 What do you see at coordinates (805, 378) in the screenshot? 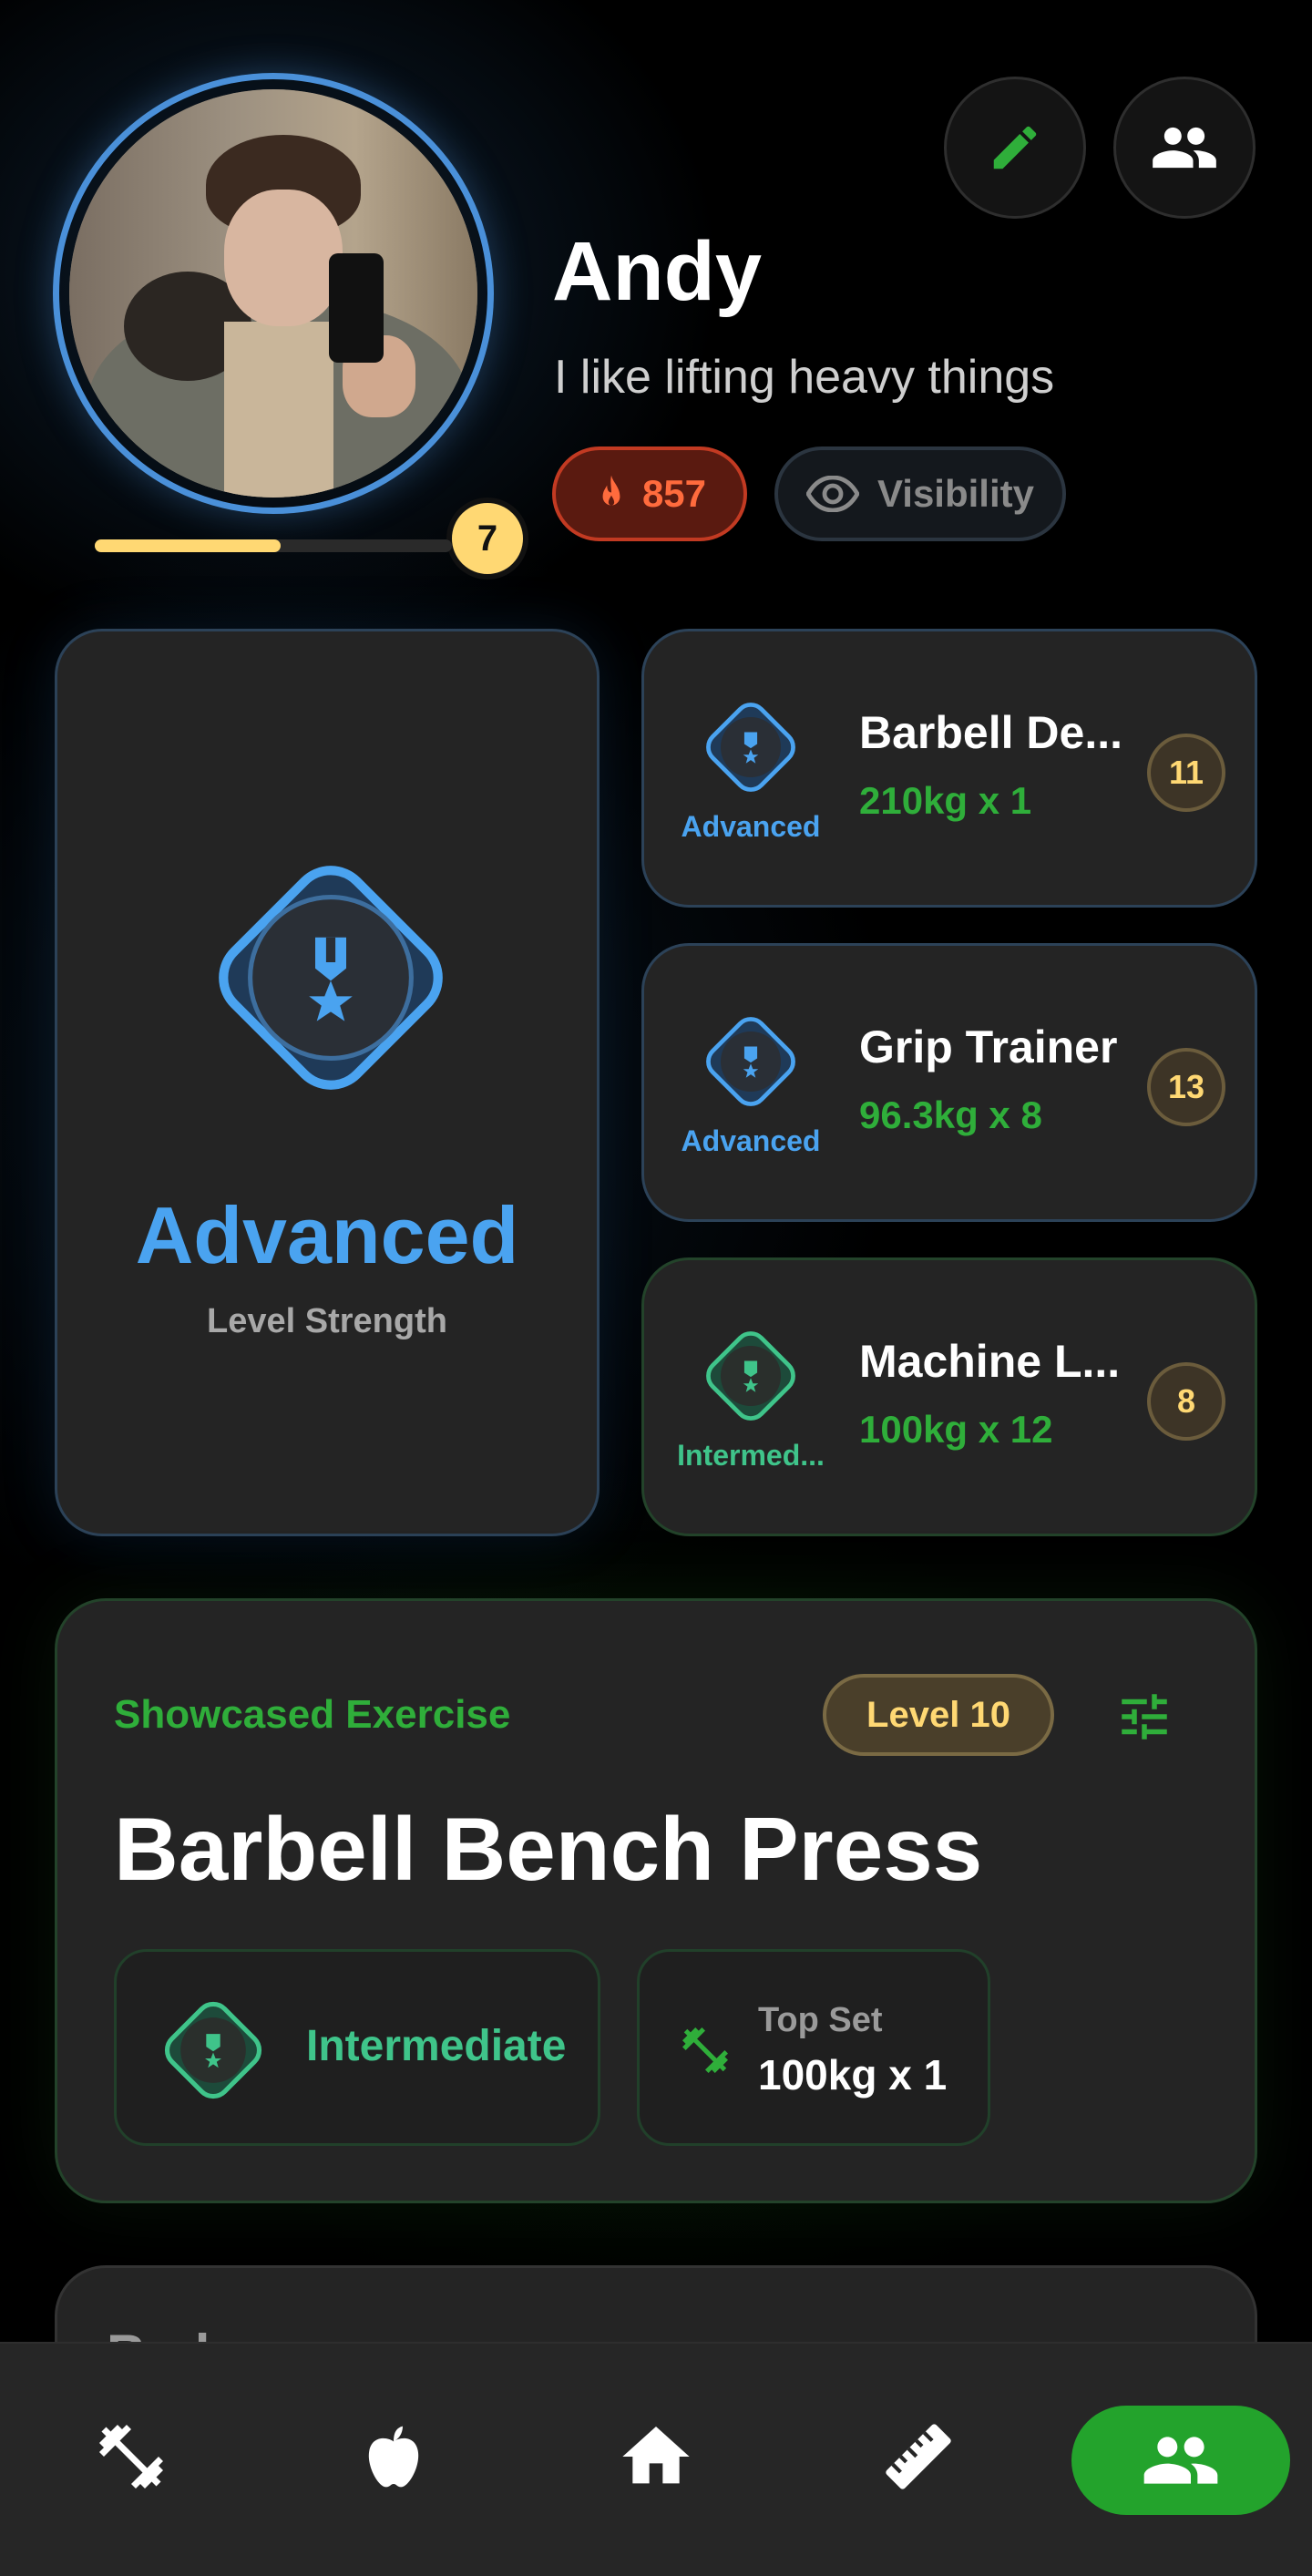
I see `user-bio: I like lifting heavy things` at bounding box center [805, 378].